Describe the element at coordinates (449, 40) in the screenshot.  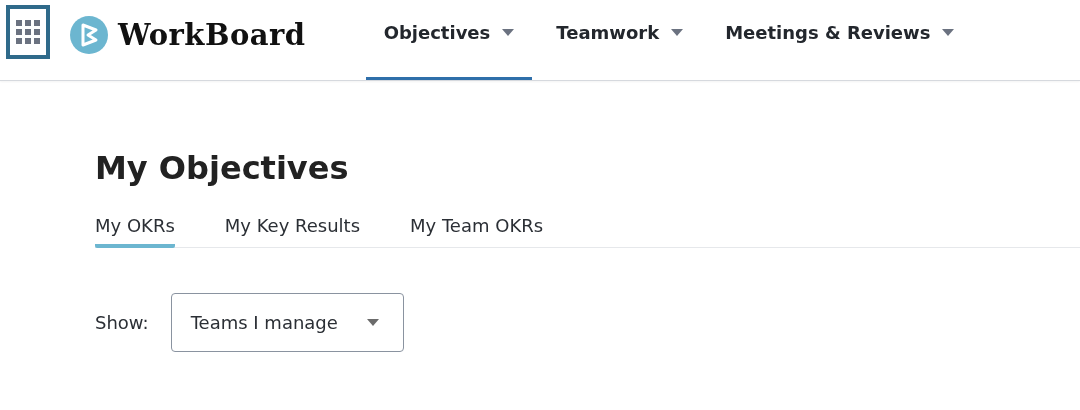
I see `nav-menu: Objectives` at that location.